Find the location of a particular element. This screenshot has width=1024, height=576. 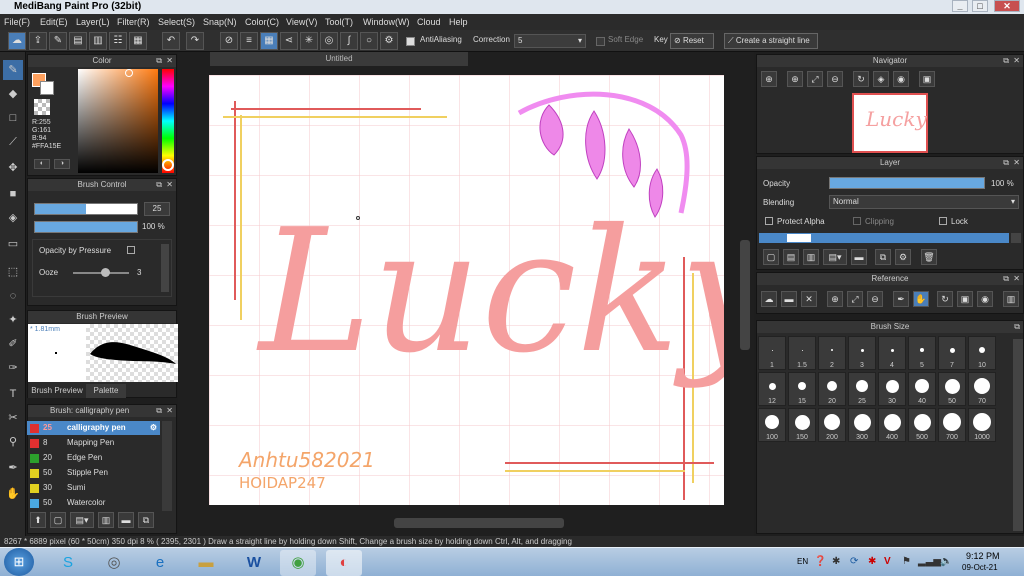

brush-size-slider is located at coordinates (86, 209).